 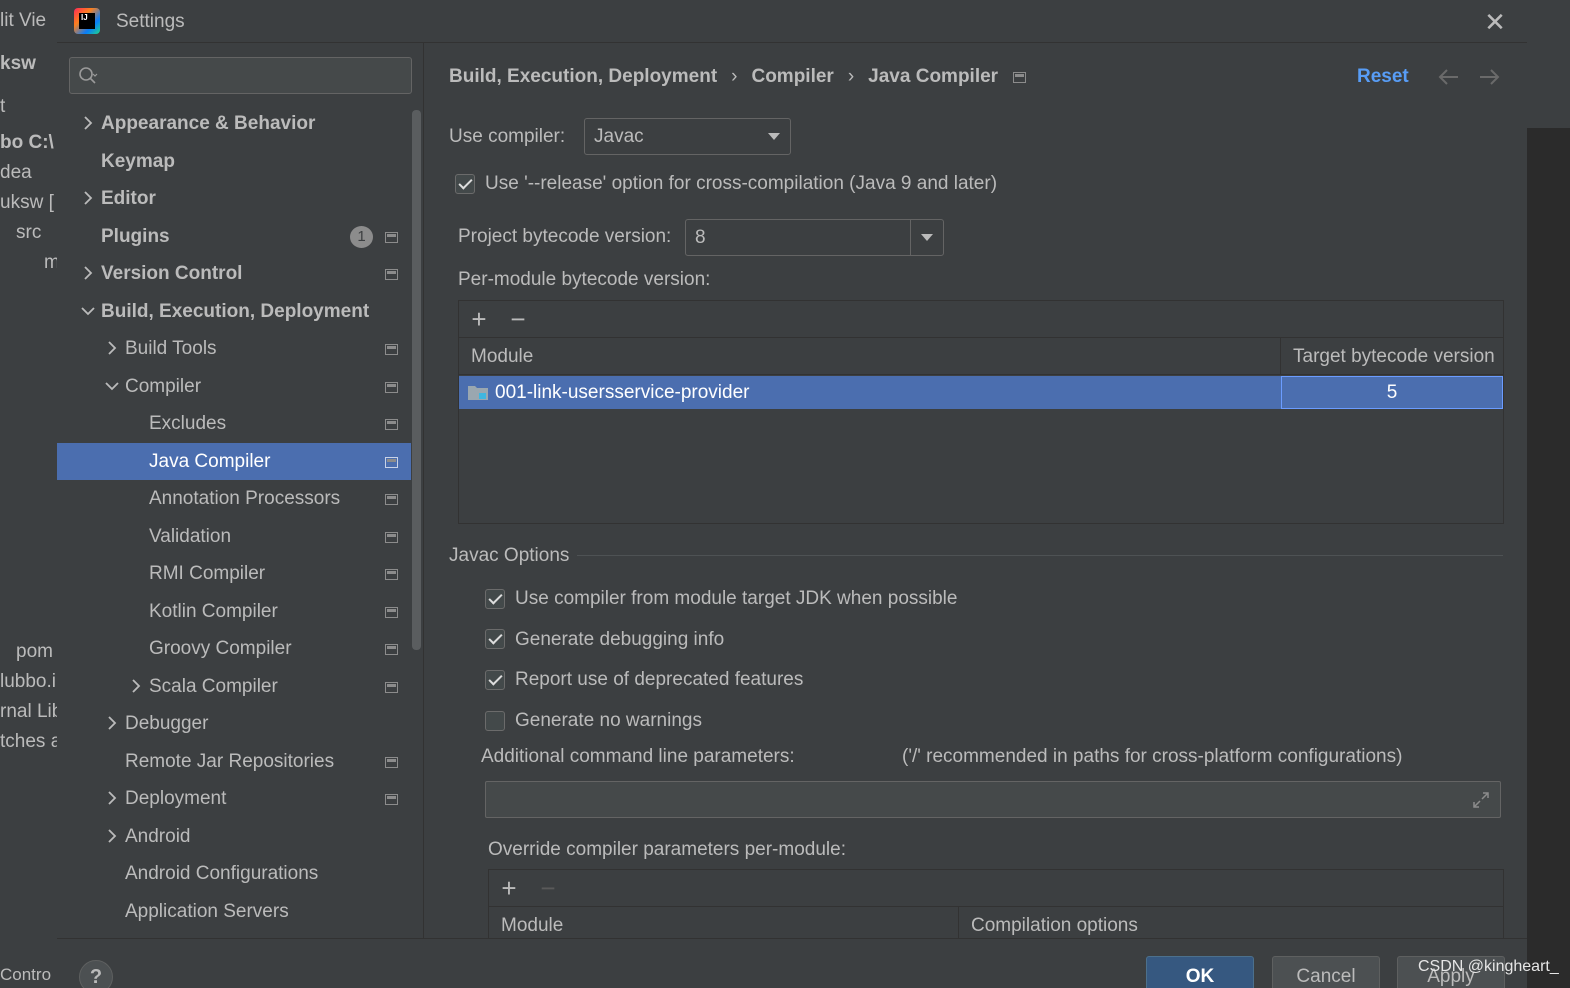 I want to click on use-compiler-select: Javac, so click(x=687, y=136).